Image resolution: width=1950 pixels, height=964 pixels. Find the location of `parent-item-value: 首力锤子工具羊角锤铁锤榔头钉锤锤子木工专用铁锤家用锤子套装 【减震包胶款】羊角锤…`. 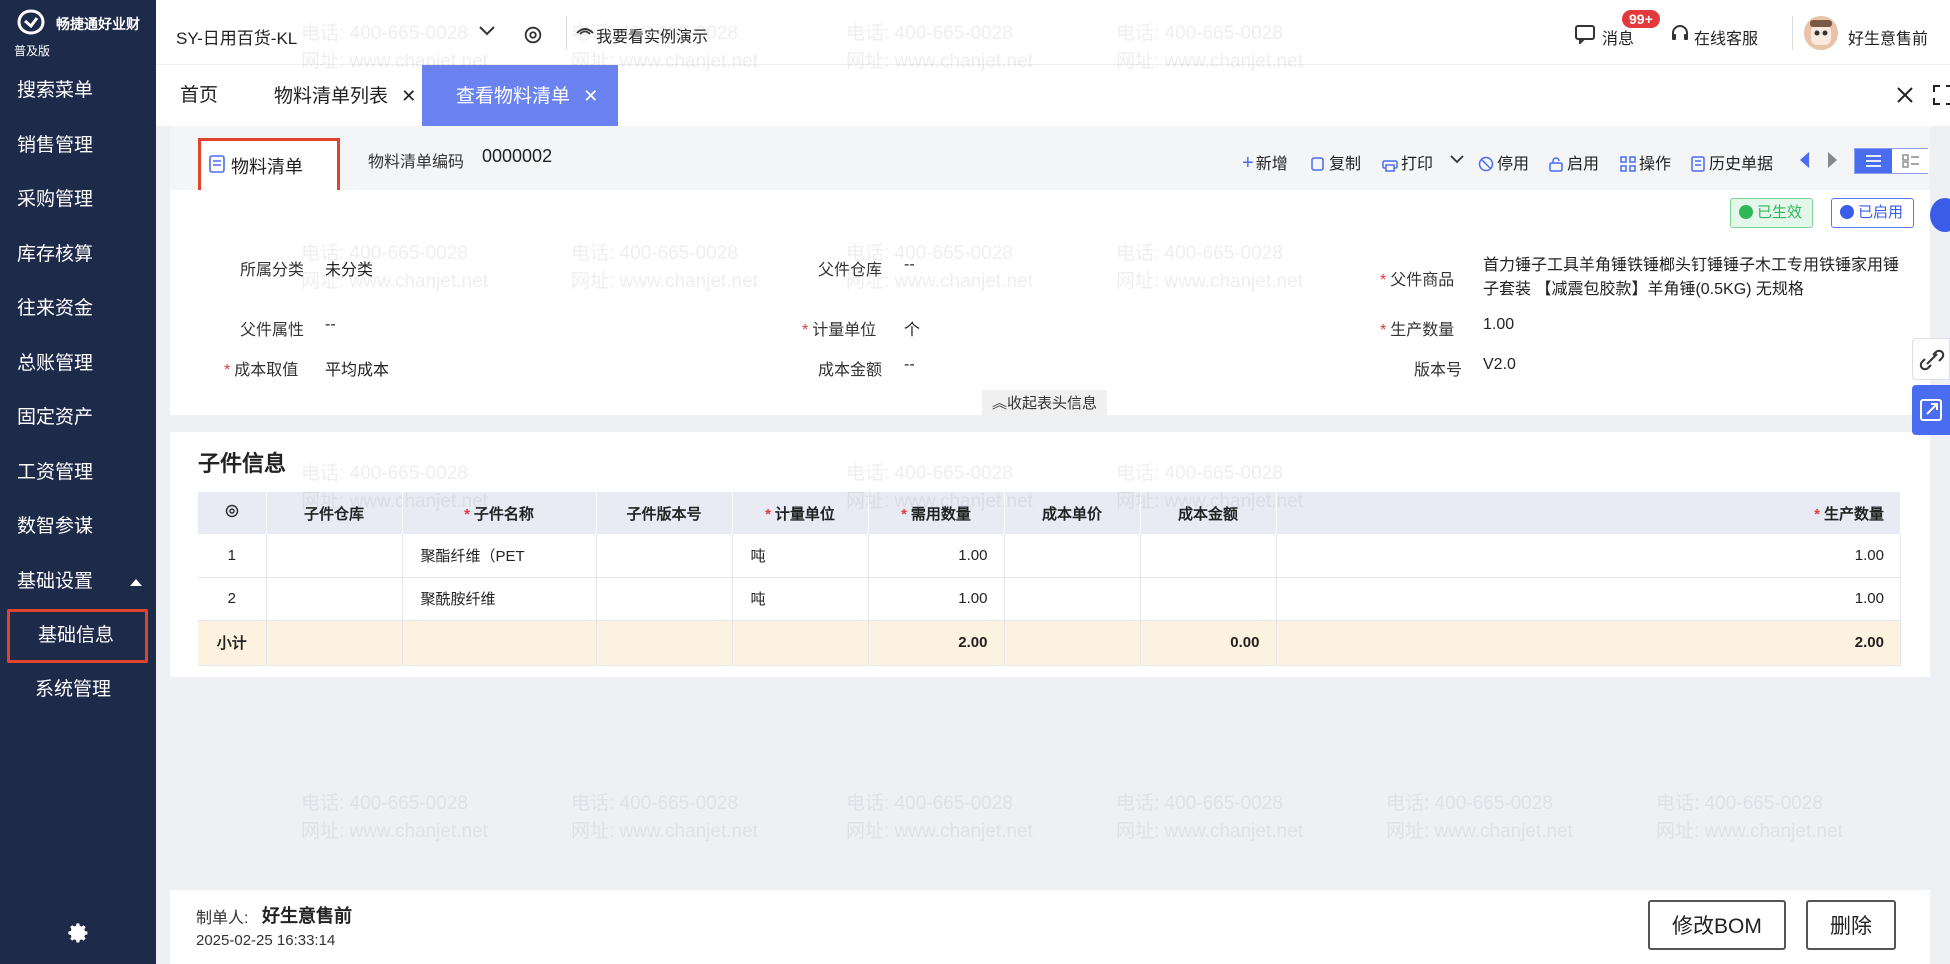

parent-item-value: 首力锤子工具羊角锤铁锤榔头钉锤锤子木工专用铁锤家用锤子套装 【减震包胶款】羊角锤… is located at coordinates (1691, 277).